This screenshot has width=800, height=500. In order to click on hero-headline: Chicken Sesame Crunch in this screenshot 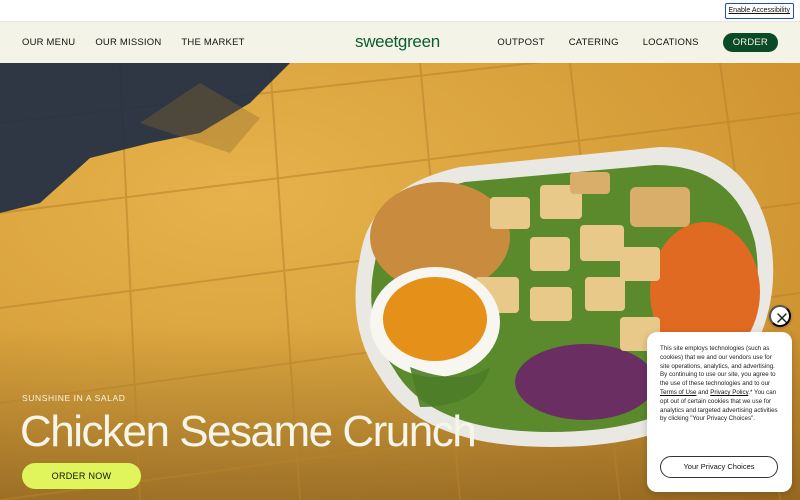, I will do `click(248, 431)`.